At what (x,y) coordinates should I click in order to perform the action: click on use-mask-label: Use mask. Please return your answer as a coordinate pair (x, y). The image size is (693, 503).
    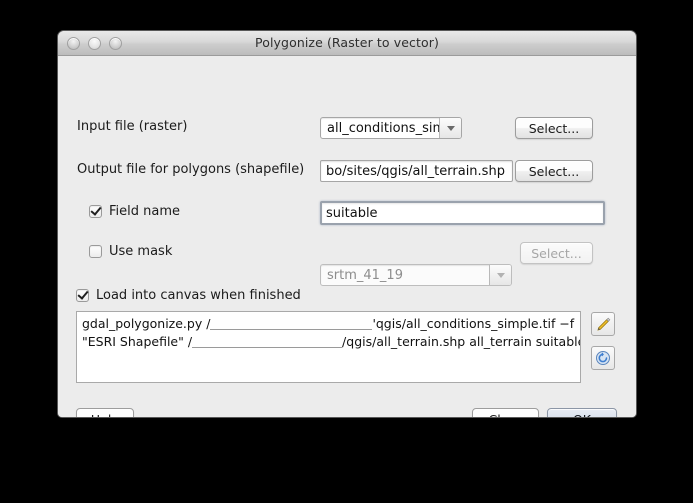
    Looking at the image, I should click on (141, 251).